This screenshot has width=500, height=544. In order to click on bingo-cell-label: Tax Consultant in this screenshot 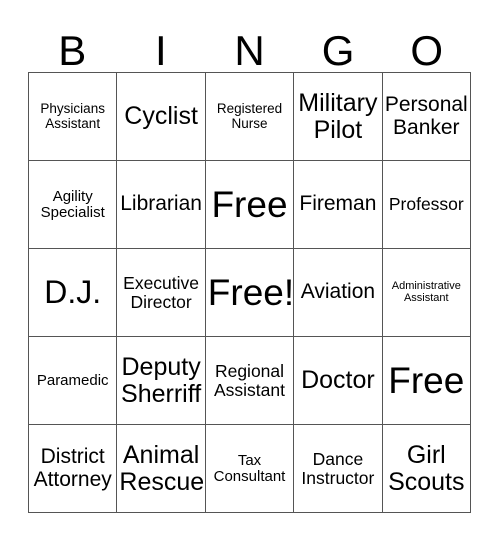, I will do `click(249, 468)`.